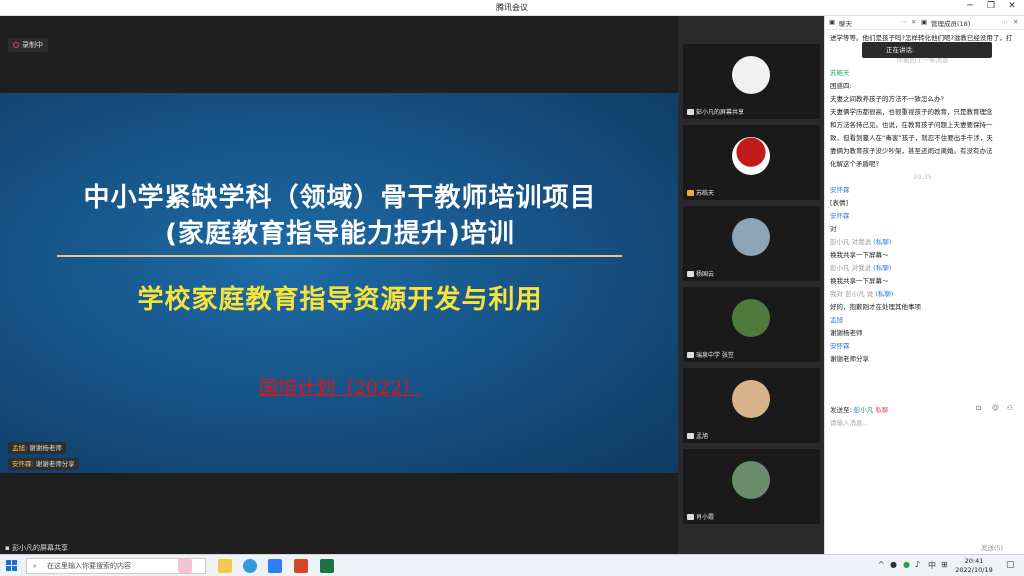 This screenshot has width=1024, height=576. I want to click on tab-members-icon: ▣, so click(924, 22).